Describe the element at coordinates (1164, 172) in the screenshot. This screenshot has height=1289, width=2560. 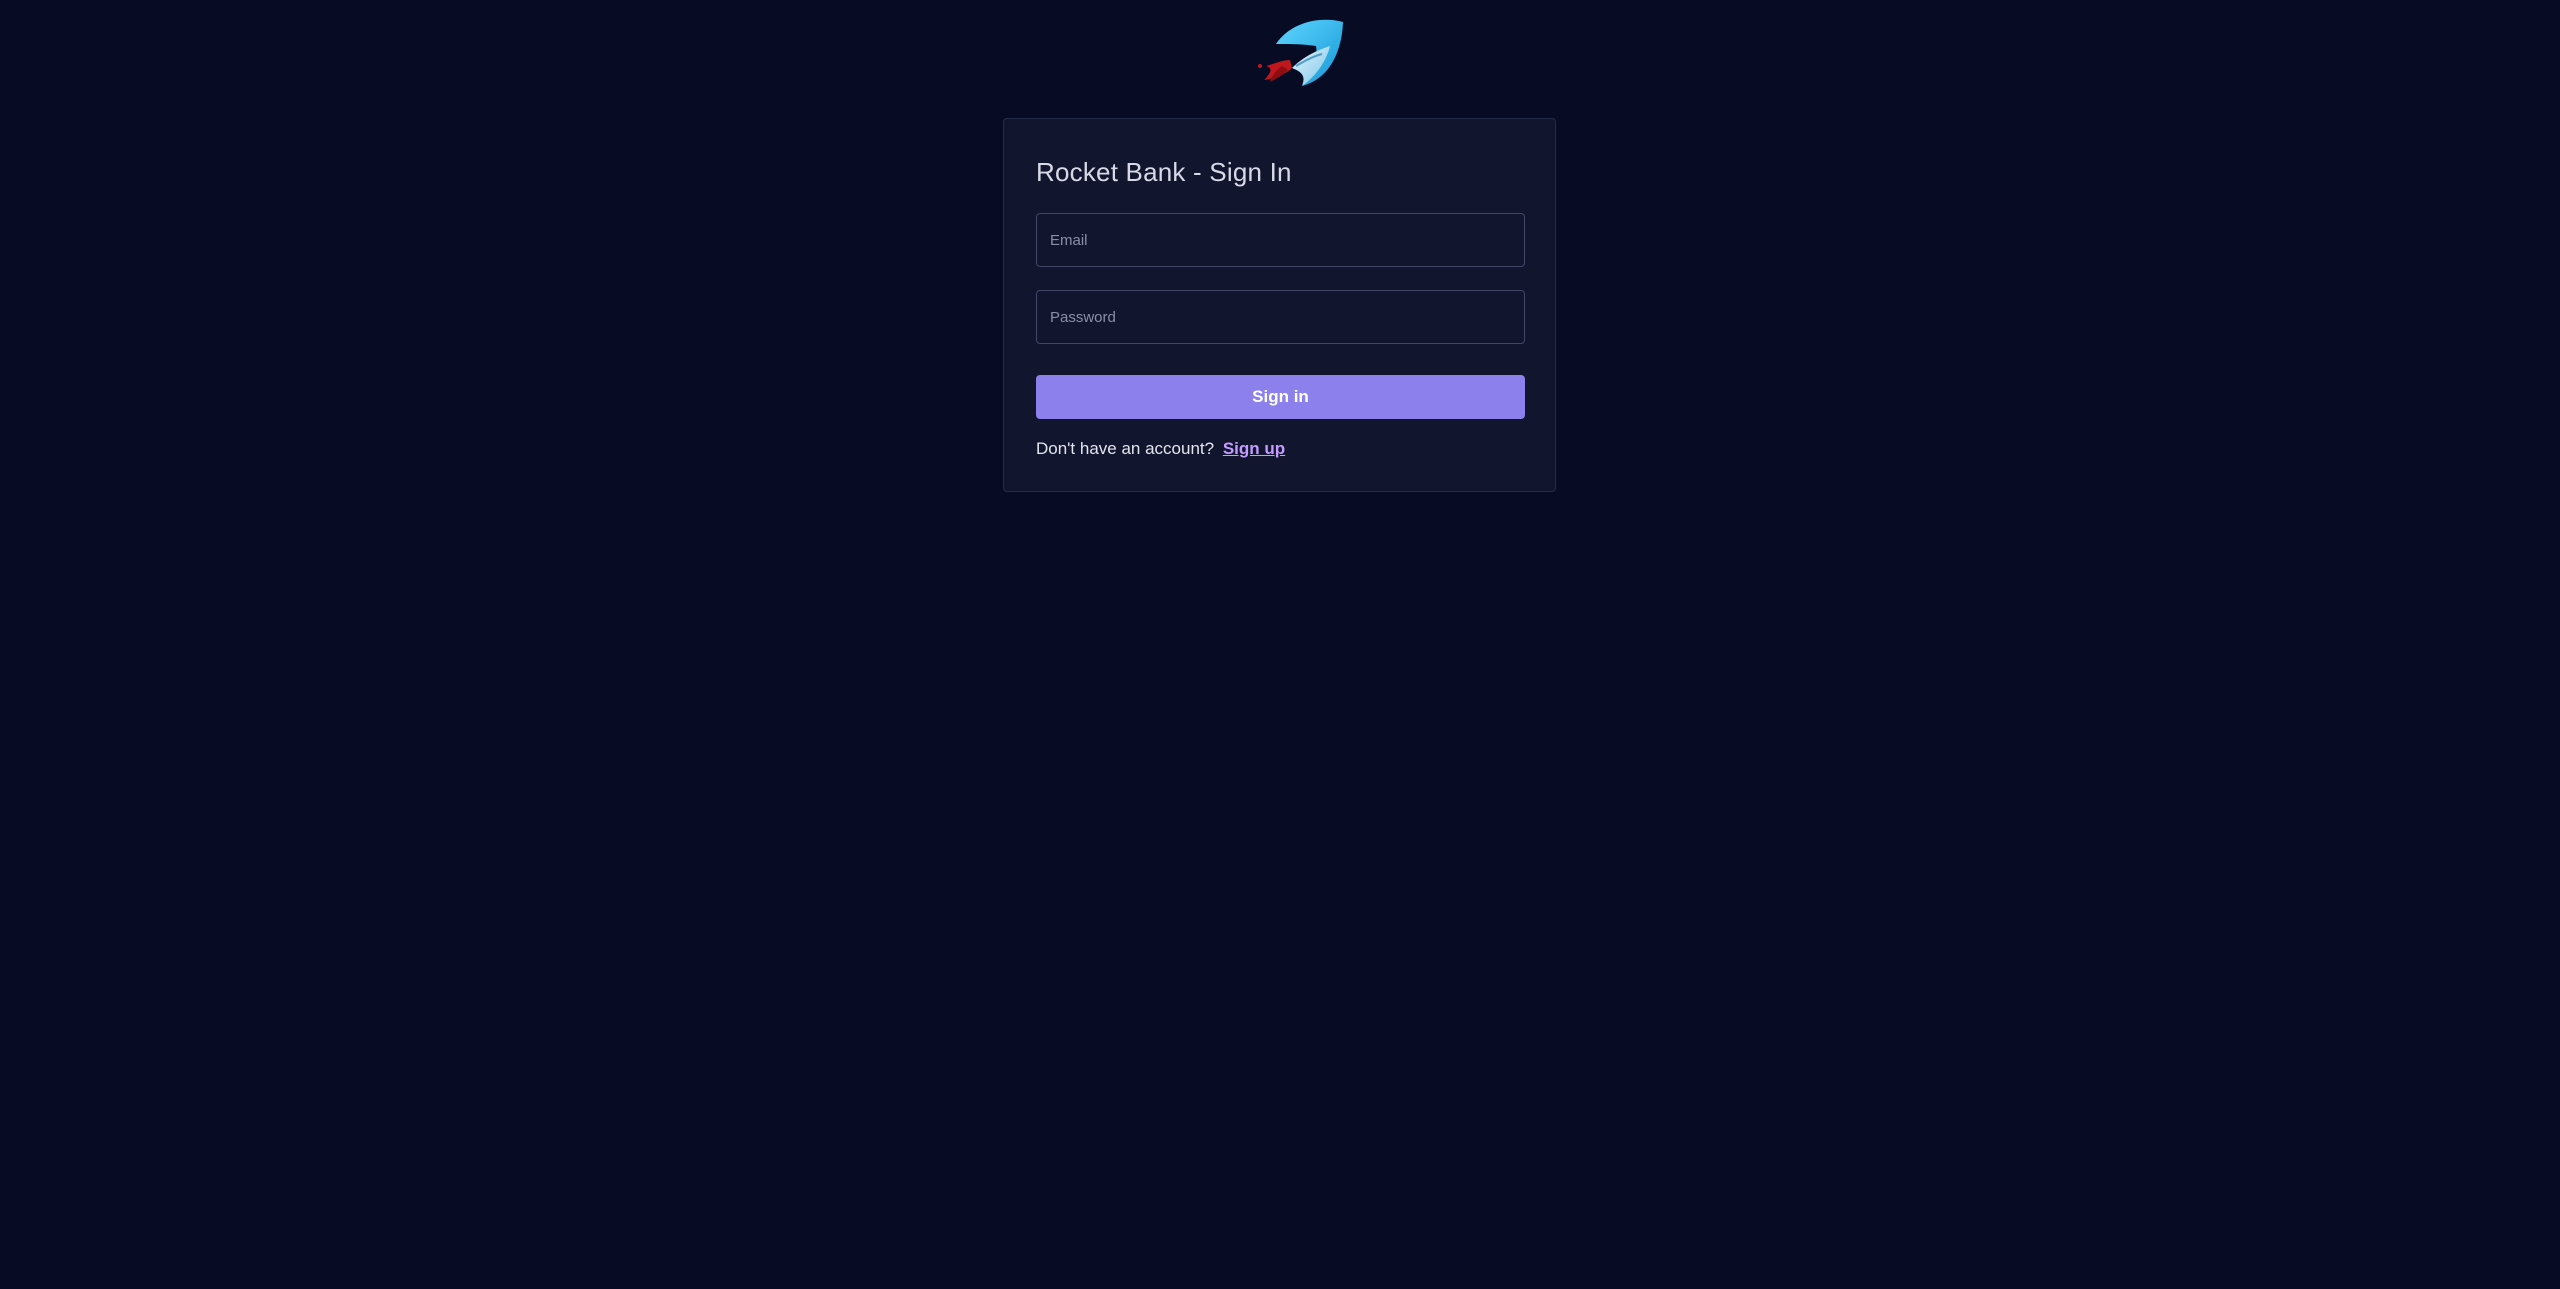
I see `page-title: Rocket Bank - Sign In` at that location.